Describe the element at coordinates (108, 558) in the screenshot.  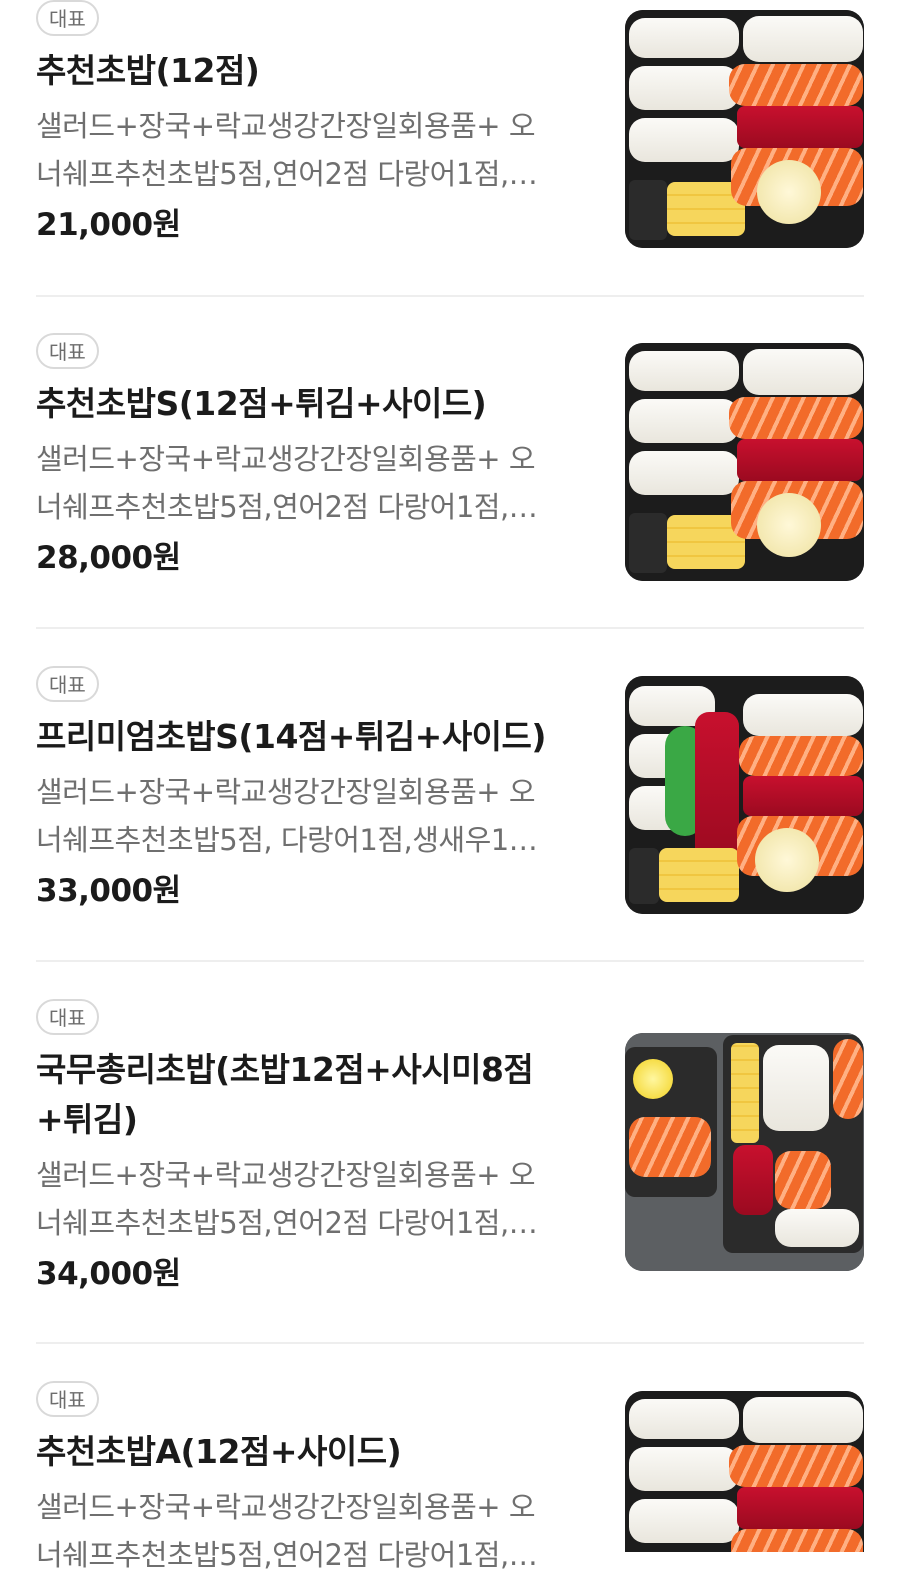
I see `menu-item-price: 28,000원` at that location.